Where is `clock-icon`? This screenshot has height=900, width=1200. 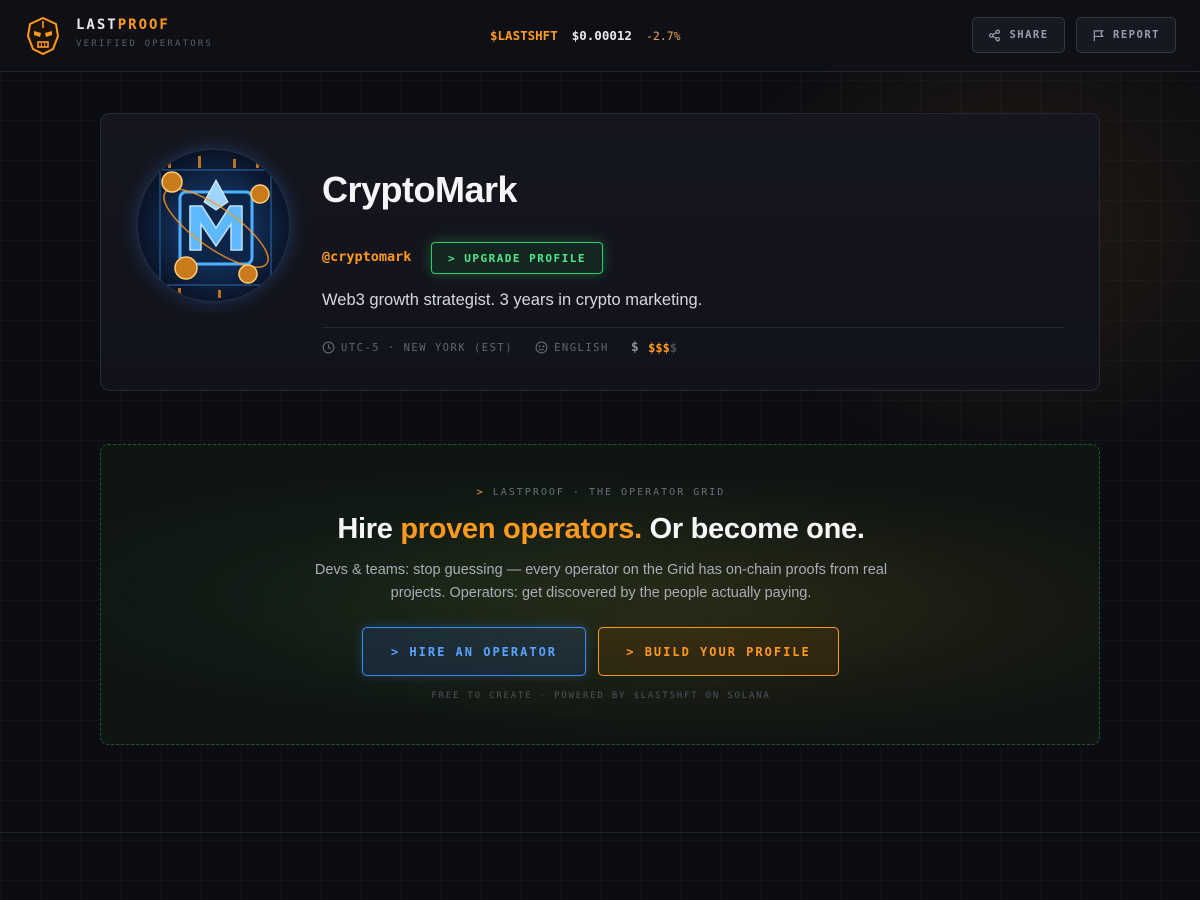
clock-icon is located at coordinates (328, 347).